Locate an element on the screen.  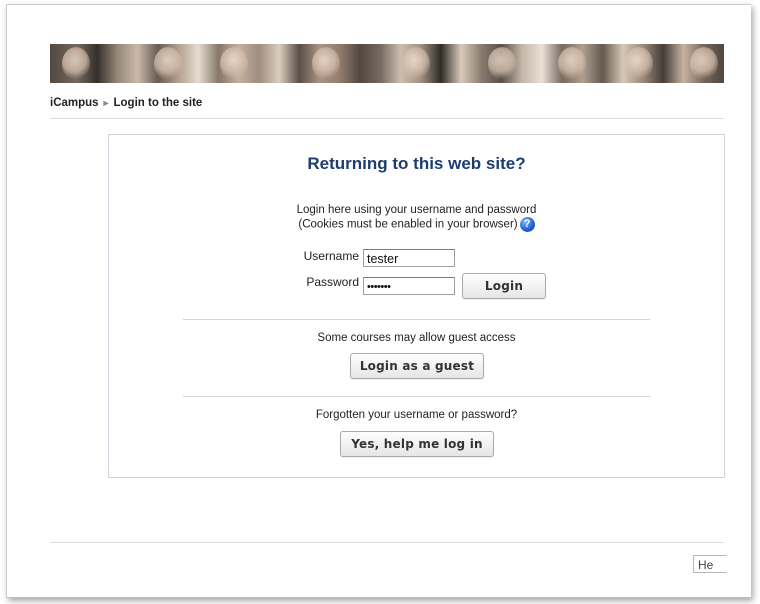
login-as-guest-button: Login as a guest is located at coordinates (417, 366).